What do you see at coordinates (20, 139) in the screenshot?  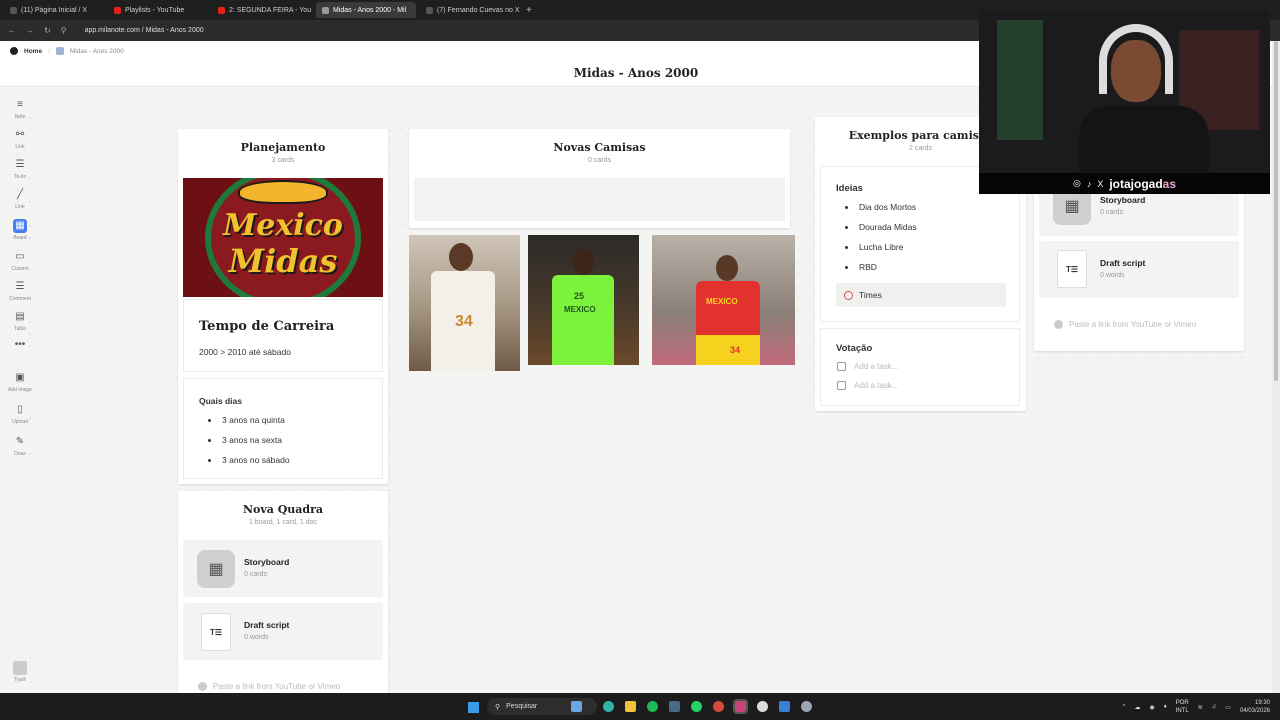 I see `tool-link: ⚯ Link` at bounding box center [20, 139].